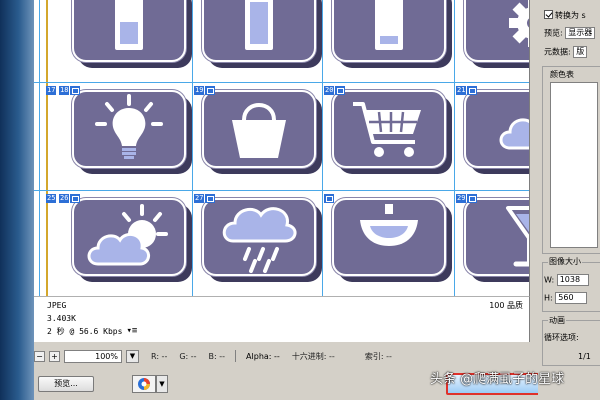 The height and width of the screenshot is (400, 600). I want to click on animation-label: 动画, so click(557, 320).